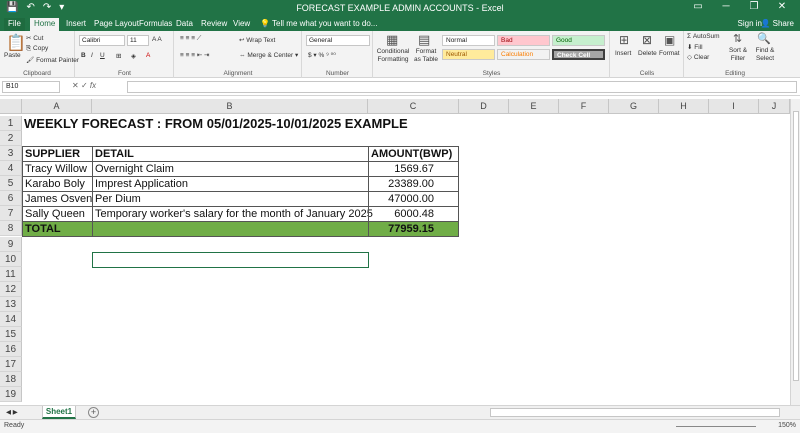 The height and width of the screenshot is (433, 800). I want to click on cancel-icon: ✕, so click(75, 85).